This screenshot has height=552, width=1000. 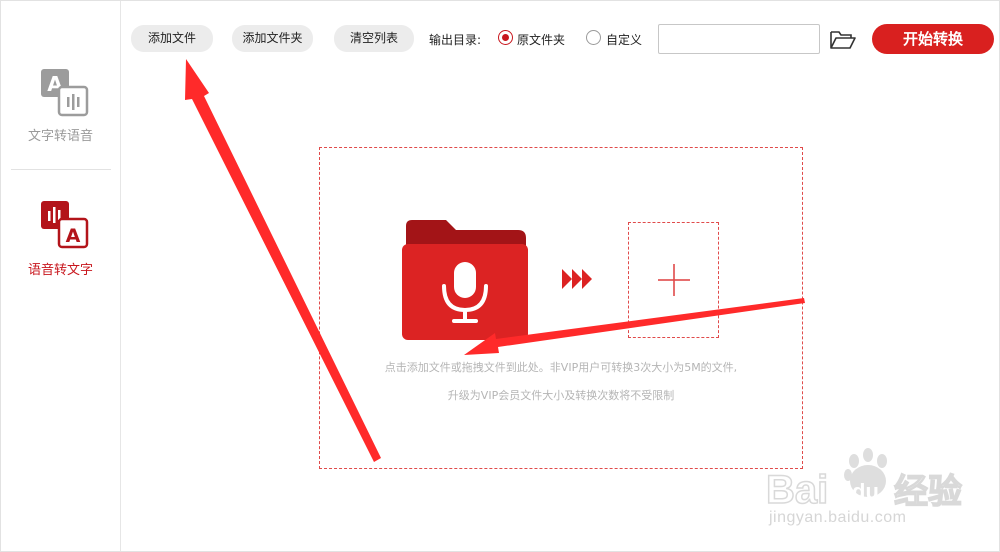 What do you see at coordinates (561, 367) in the screenshot?
I see `drop-hint-line1: 点击添加文件或拖拽文件到此处。非VIP用户可转换3次大小为5M的文件,` at bounding box center [561, 367].